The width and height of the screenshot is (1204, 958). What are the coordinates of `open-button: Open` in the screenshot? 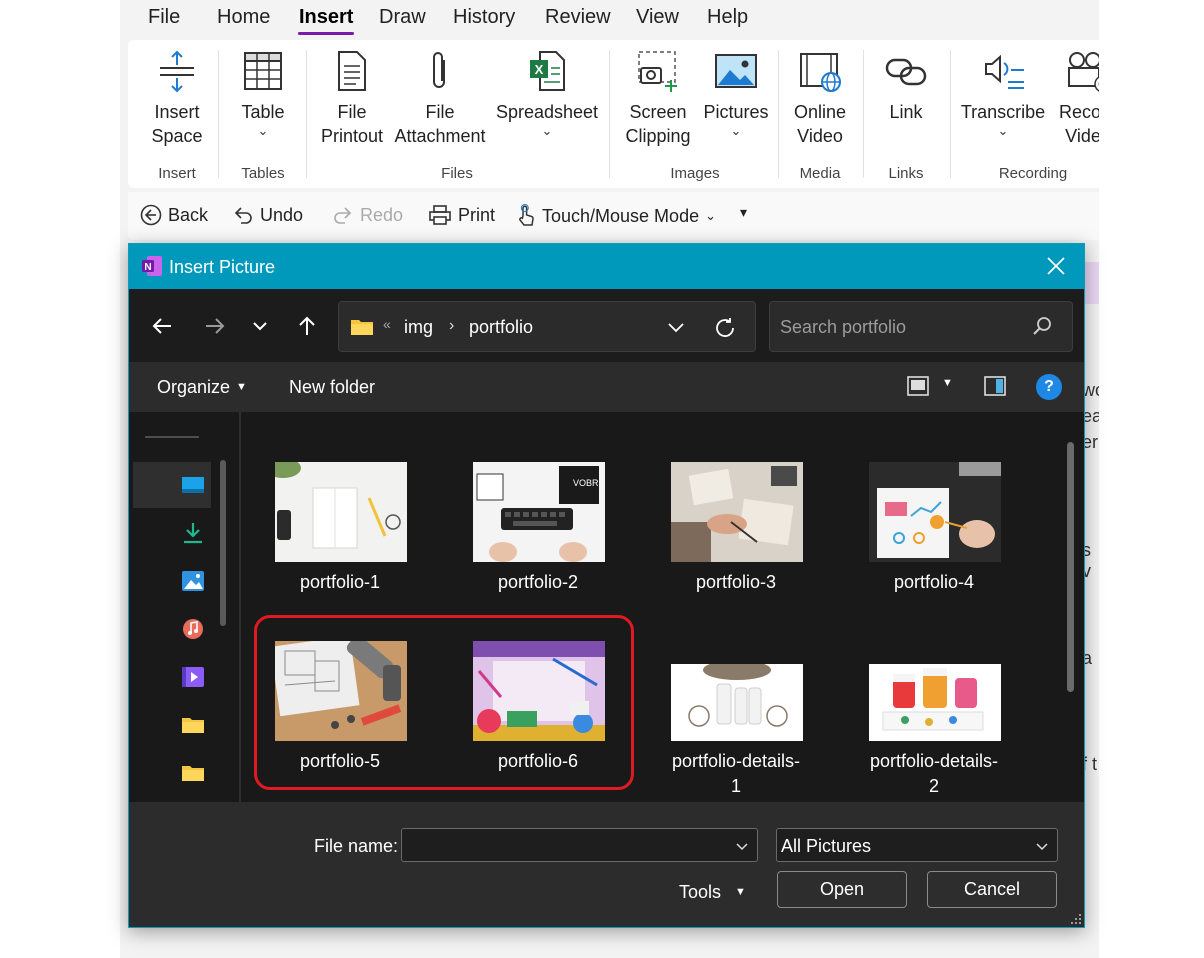 It's located at (842, 889).